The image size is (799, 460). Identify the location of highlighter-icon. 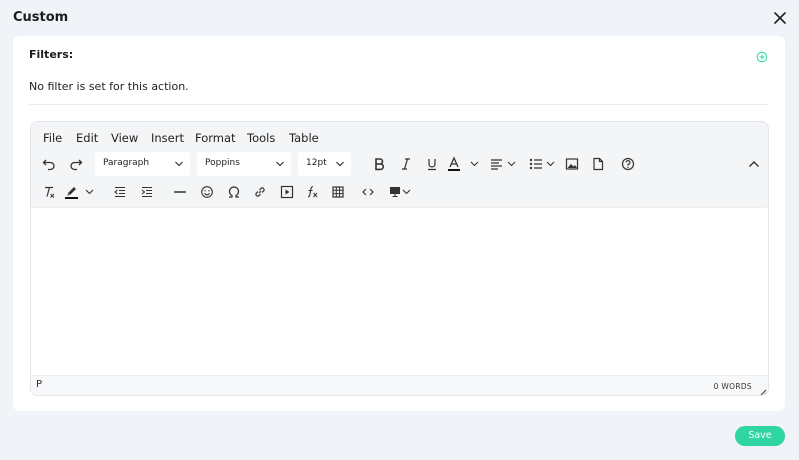
(79, 193).